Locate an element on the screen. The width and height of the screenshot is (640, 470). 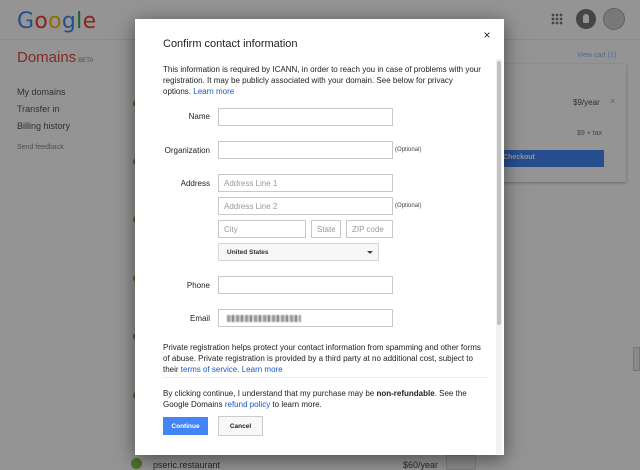
privacy-learn-more-link: Learn more is located at coordinates (262, 369).